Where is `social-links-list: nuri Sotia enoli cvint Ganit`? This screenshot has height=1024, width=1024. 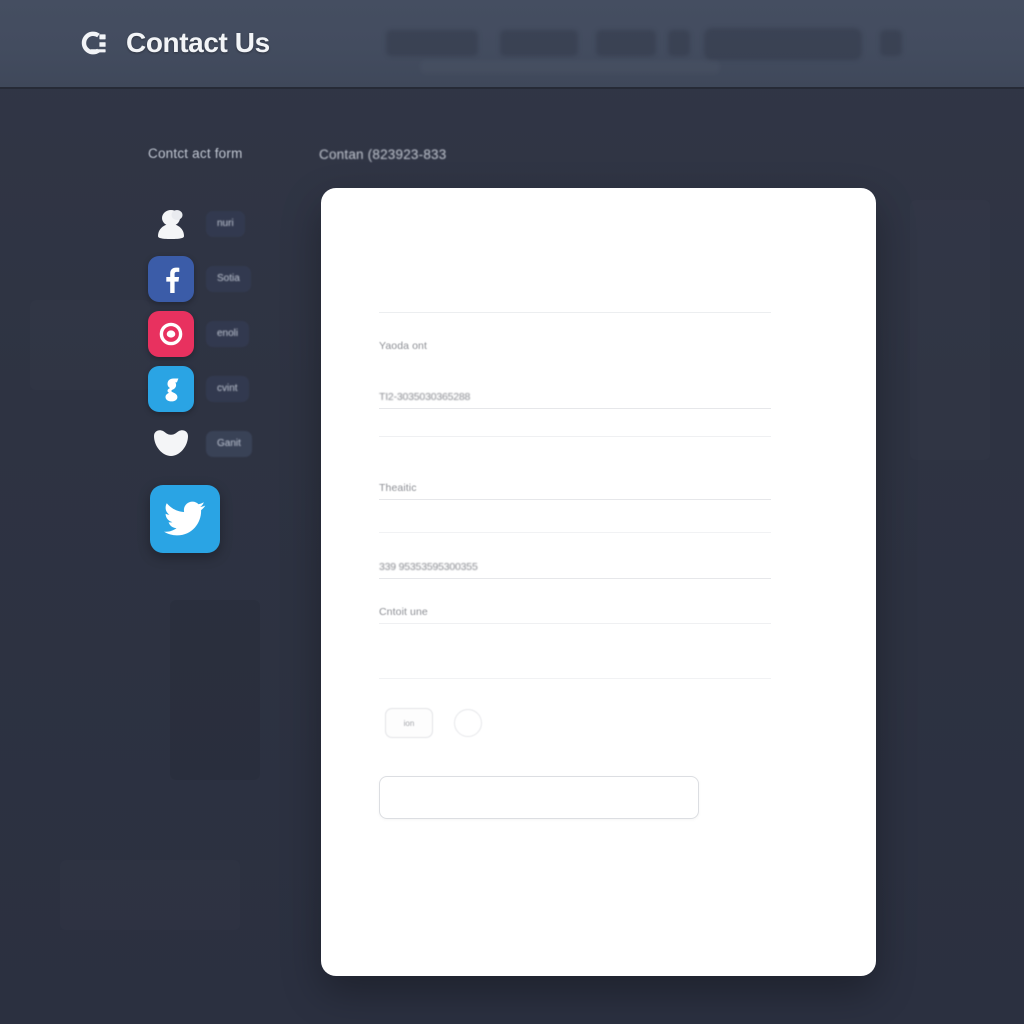 social-links-list: nuri Sotia enoli cvint Ganit is located at coordinates (238, 333).